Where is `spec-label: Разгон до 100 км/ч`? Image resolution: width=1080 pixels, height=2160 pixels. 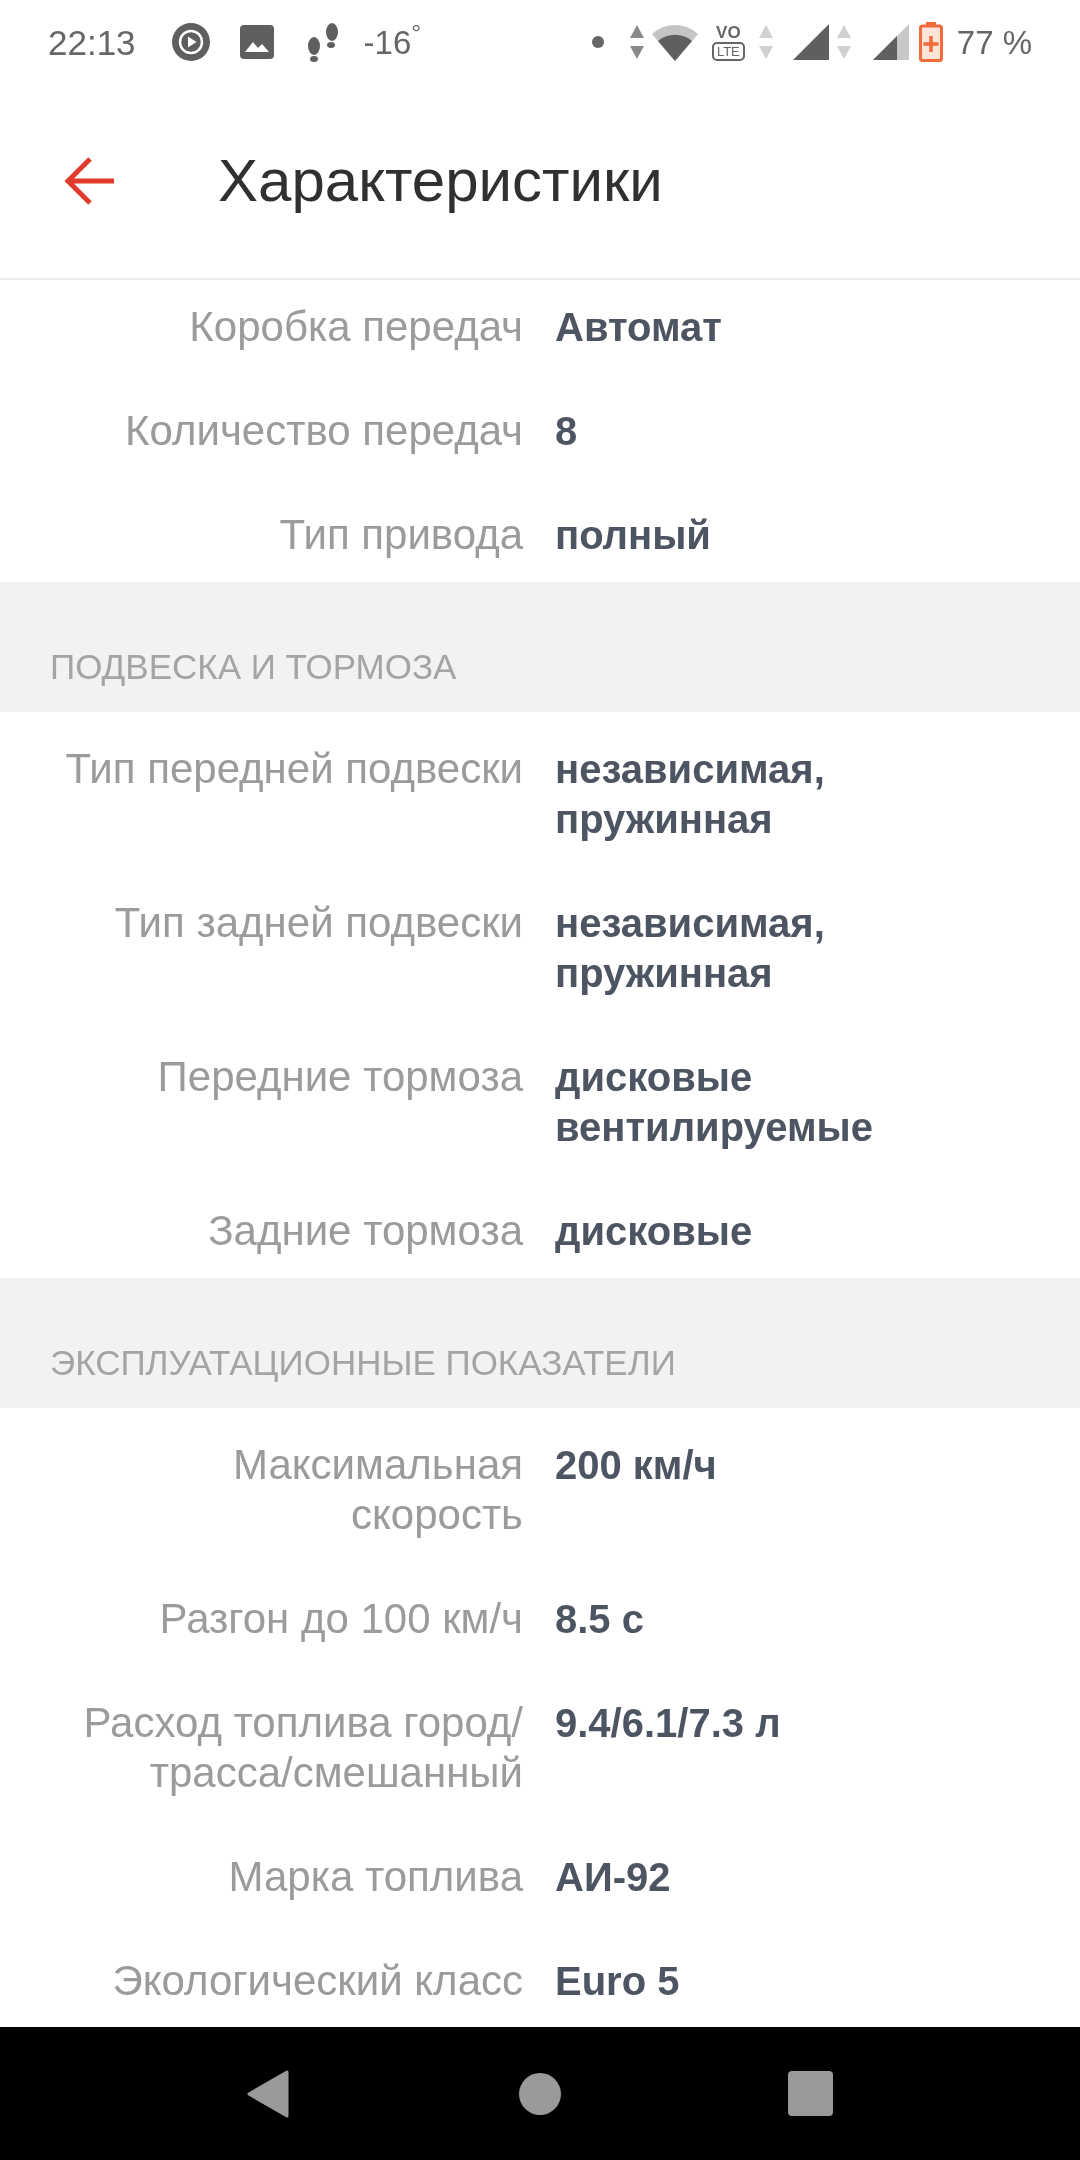 spec-label: Разгон до 100 км/ч is located at coordinates (341, 1619).